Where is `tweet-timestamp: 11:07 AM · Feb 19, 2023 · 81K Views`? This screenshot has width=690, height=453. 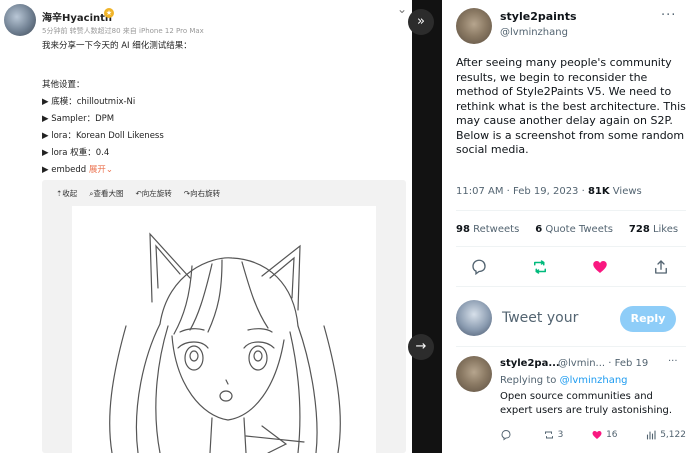
tweet-timestamp: 11:07 AM · Feb 19, 2023 · 81K Views is located at coordinates (549, 191).